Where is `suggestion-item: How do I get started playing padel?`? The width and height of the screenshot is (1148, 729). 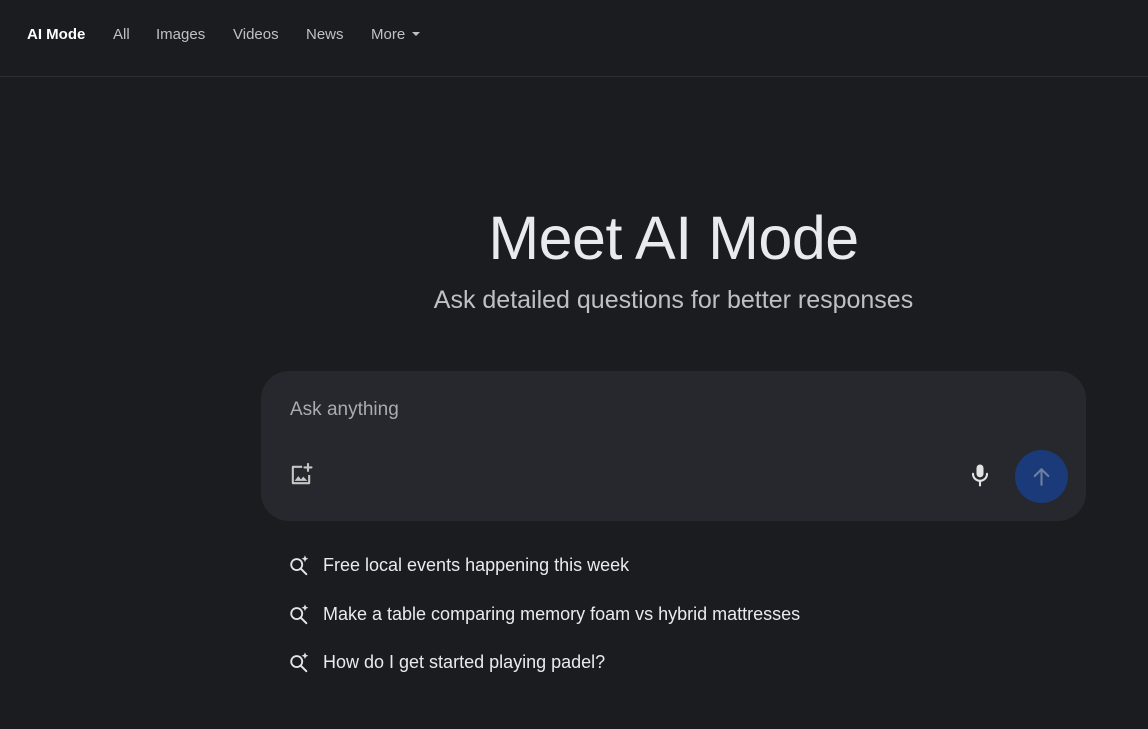
suggestion-item: How do I get started playing padel? is located at coordinates (638, 669).